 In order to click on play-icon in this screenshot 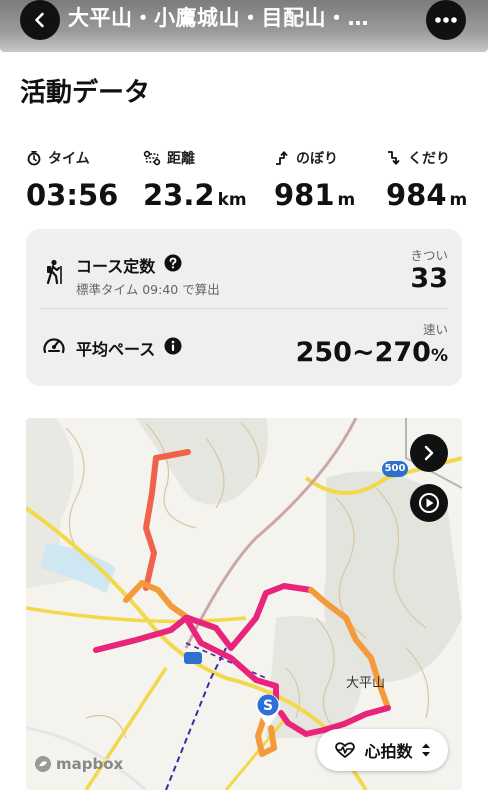, I will do `click(429, 503)`.